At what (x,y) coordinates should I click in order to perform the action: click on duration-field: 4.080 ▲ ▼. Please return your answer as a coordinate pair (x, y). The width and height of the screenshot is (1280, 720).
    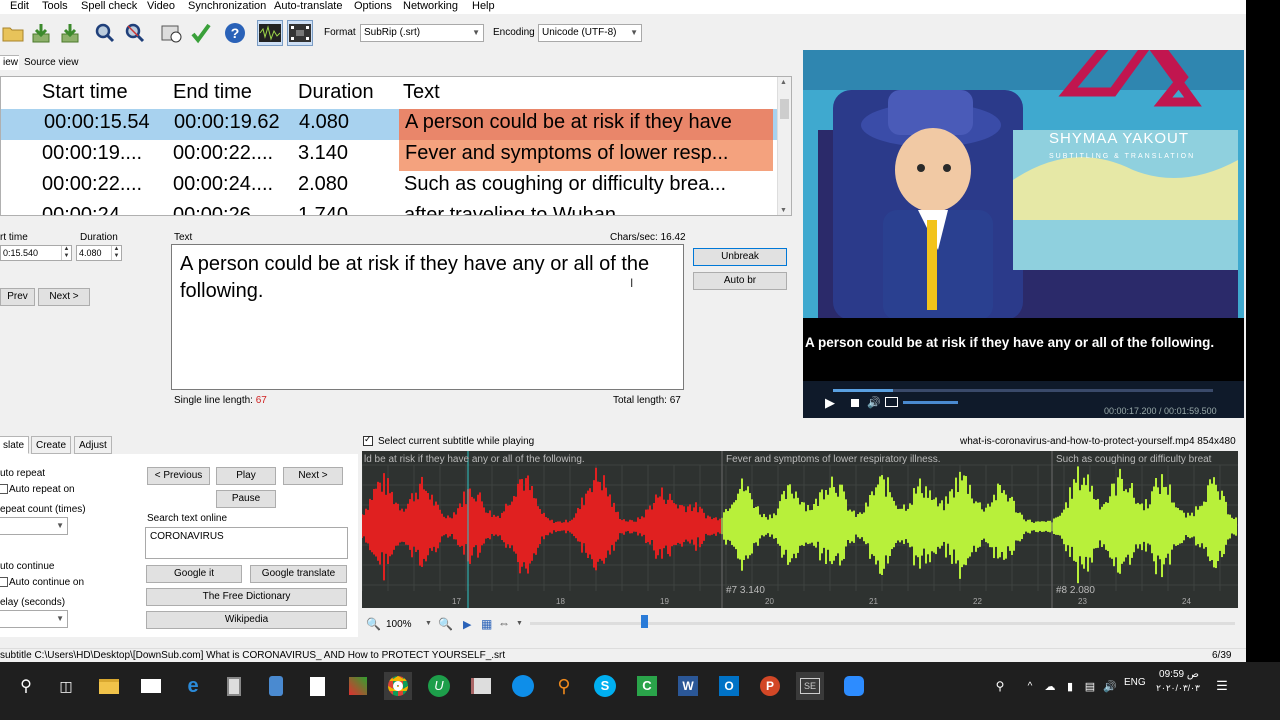
    Looking at the image, I should click on (99, 253).